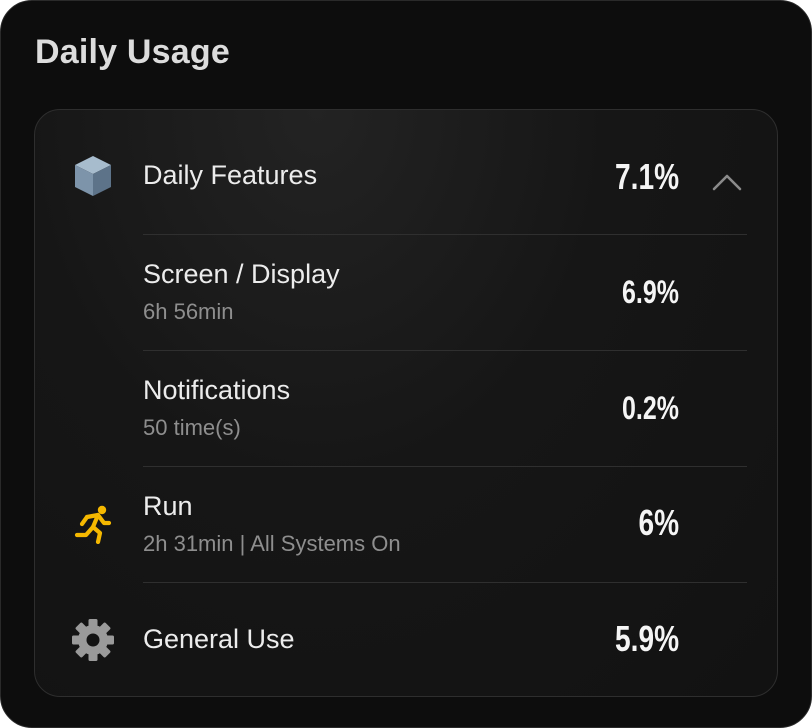 The height and width of the screenshot is (728, 812). I want to click on usage-item-label: Run, so click(168, 506).